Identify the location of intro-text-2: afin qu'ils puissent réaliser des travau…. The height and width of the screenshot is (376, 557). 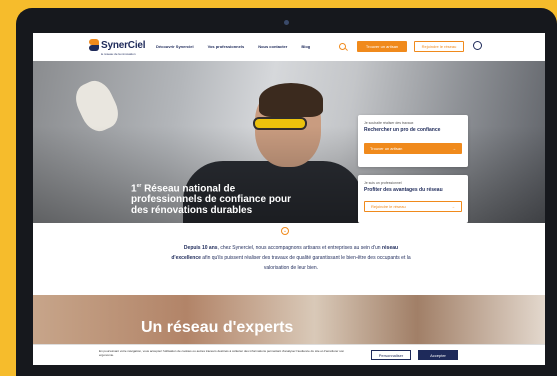
(305, 263).